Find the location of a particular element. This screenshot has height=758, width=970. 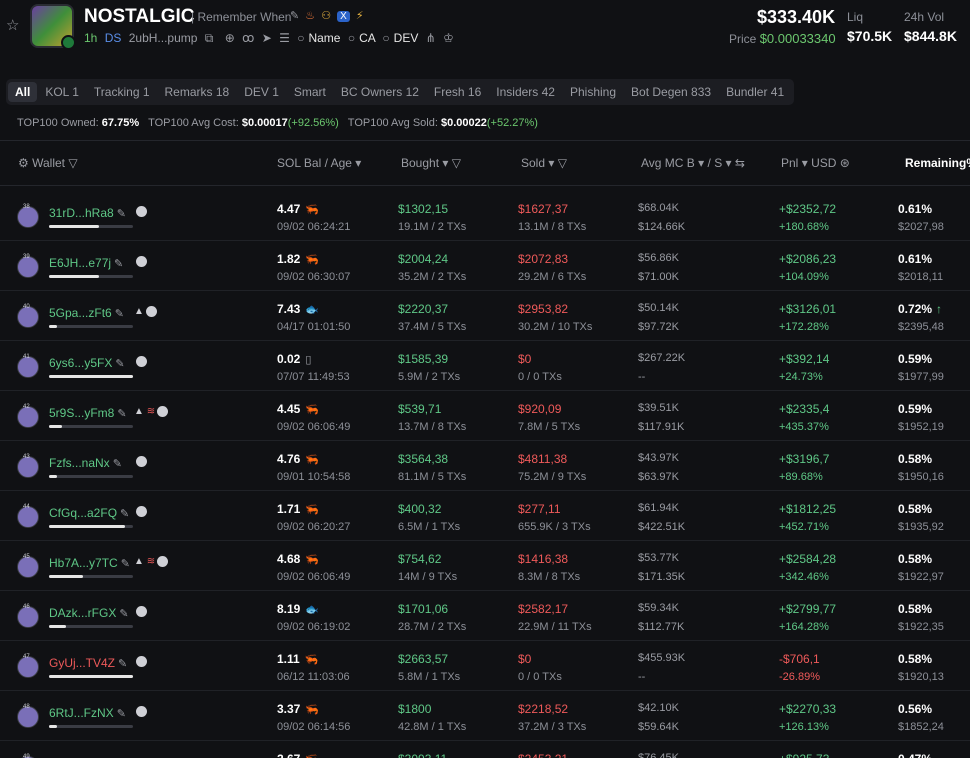

tab-item: Bot Degen 833 is located at coordinates (671, 92).